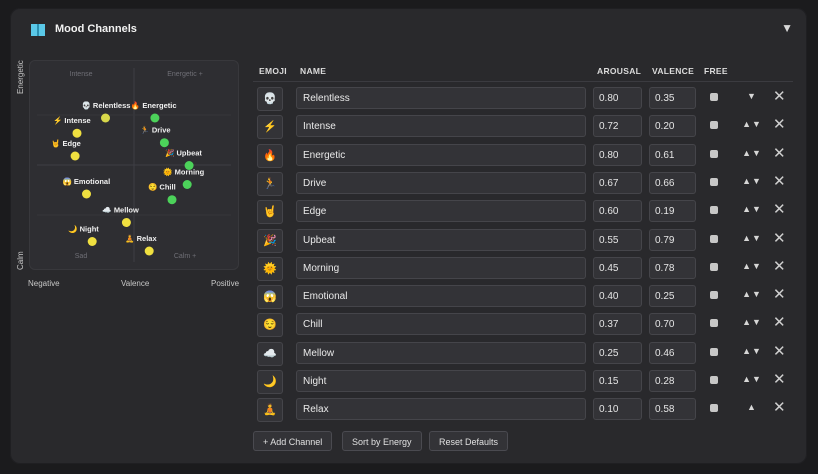  Describe the element at coordinates (617, 211) in the screenshot. I see `arousal-input: 0.60` at that location.